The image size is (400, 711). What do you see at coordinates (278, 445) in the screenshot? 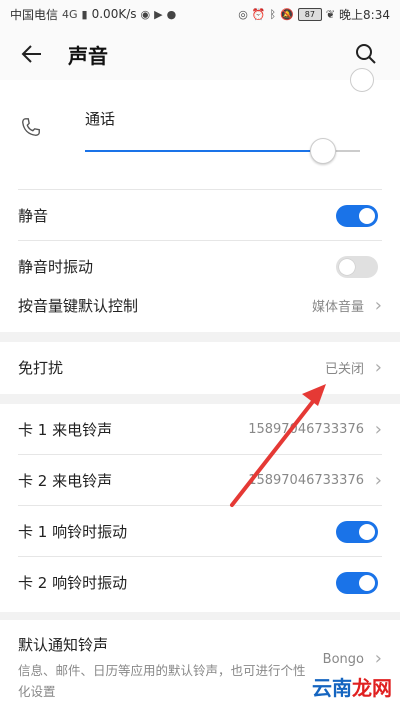
I see `annotation-arrow` at bounding box center [278, 445].